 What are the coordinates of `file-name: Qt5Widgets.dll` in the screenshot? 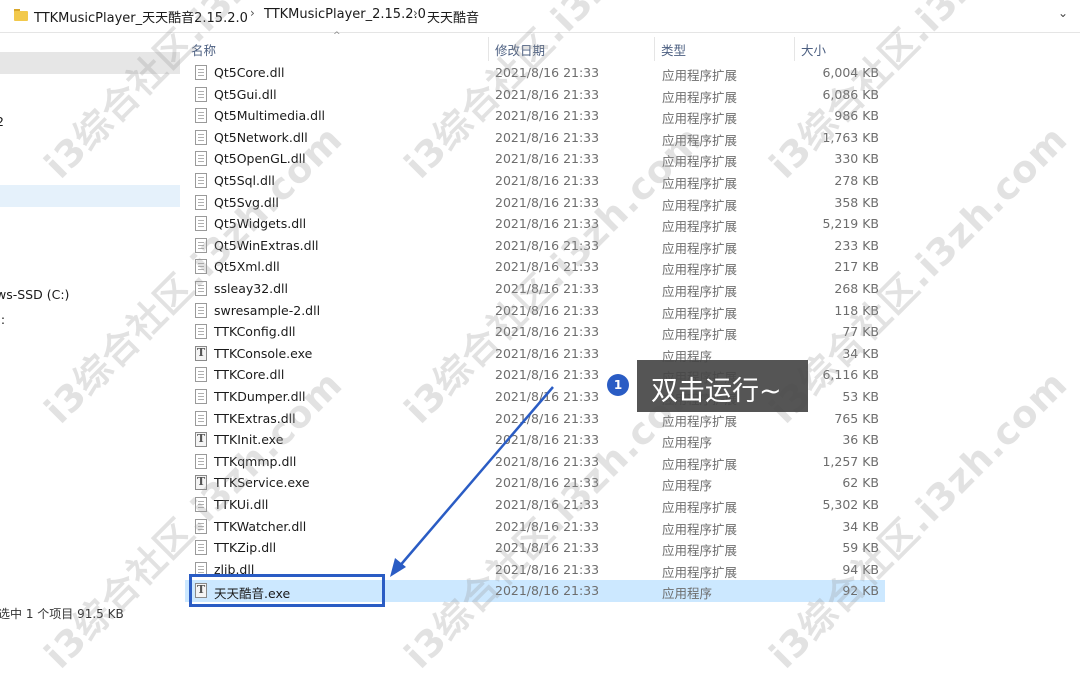 It's located at (260, 224).